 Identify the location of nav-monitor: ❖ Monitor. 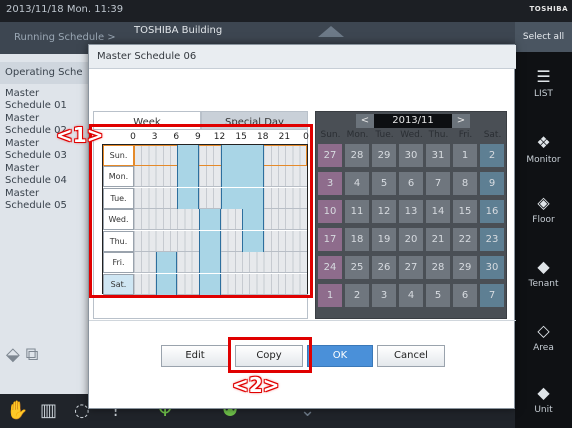
(543, 149).